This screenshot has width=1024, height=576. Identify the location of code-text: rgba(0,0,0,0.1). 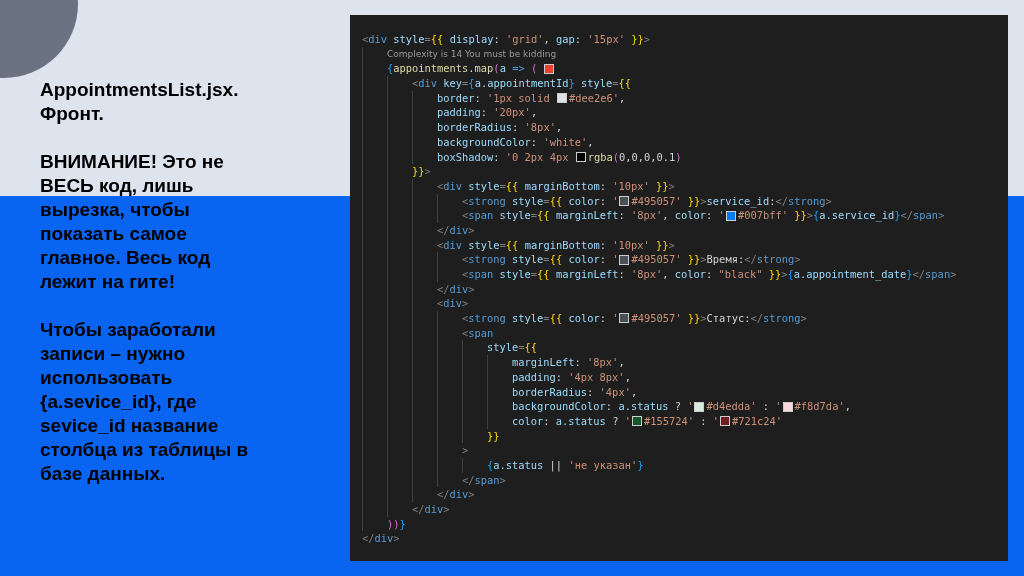
(634, 157).